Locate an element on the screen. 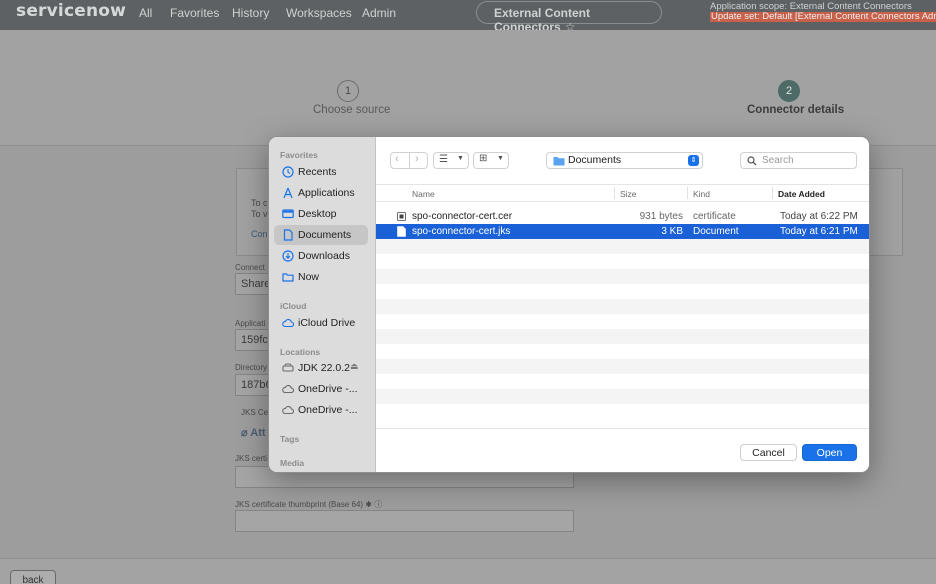 The height and width of the screenshot is (584, 936). column-kind: Kind is located at coordinates (701, 194).